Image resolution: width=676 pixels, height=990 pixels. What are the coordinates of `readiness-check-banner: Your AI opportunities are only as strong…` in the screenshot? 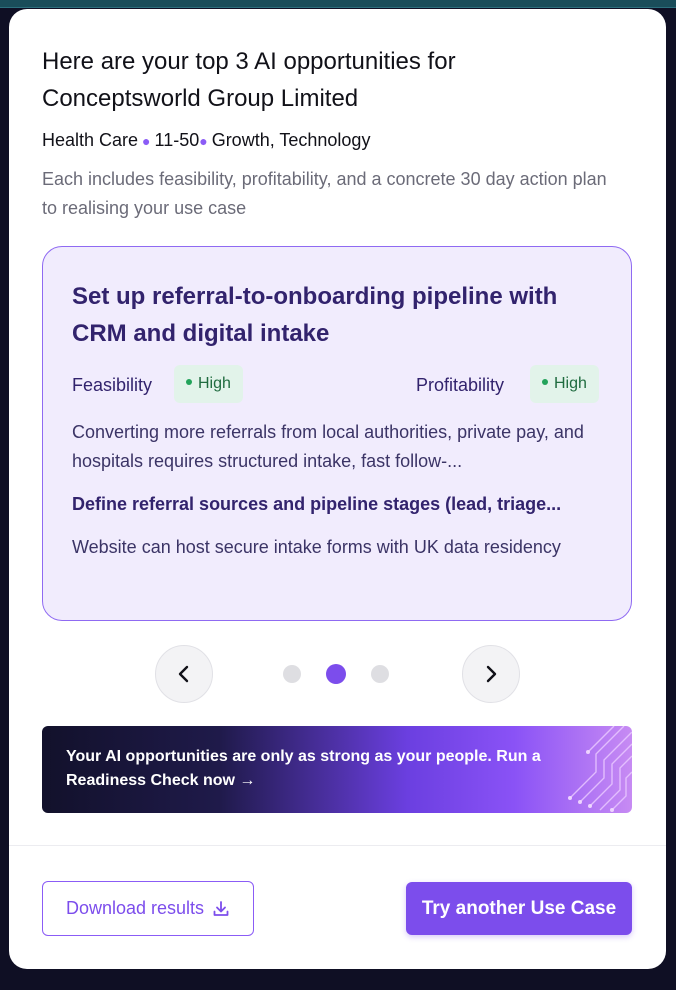 It's located at (337, 769).